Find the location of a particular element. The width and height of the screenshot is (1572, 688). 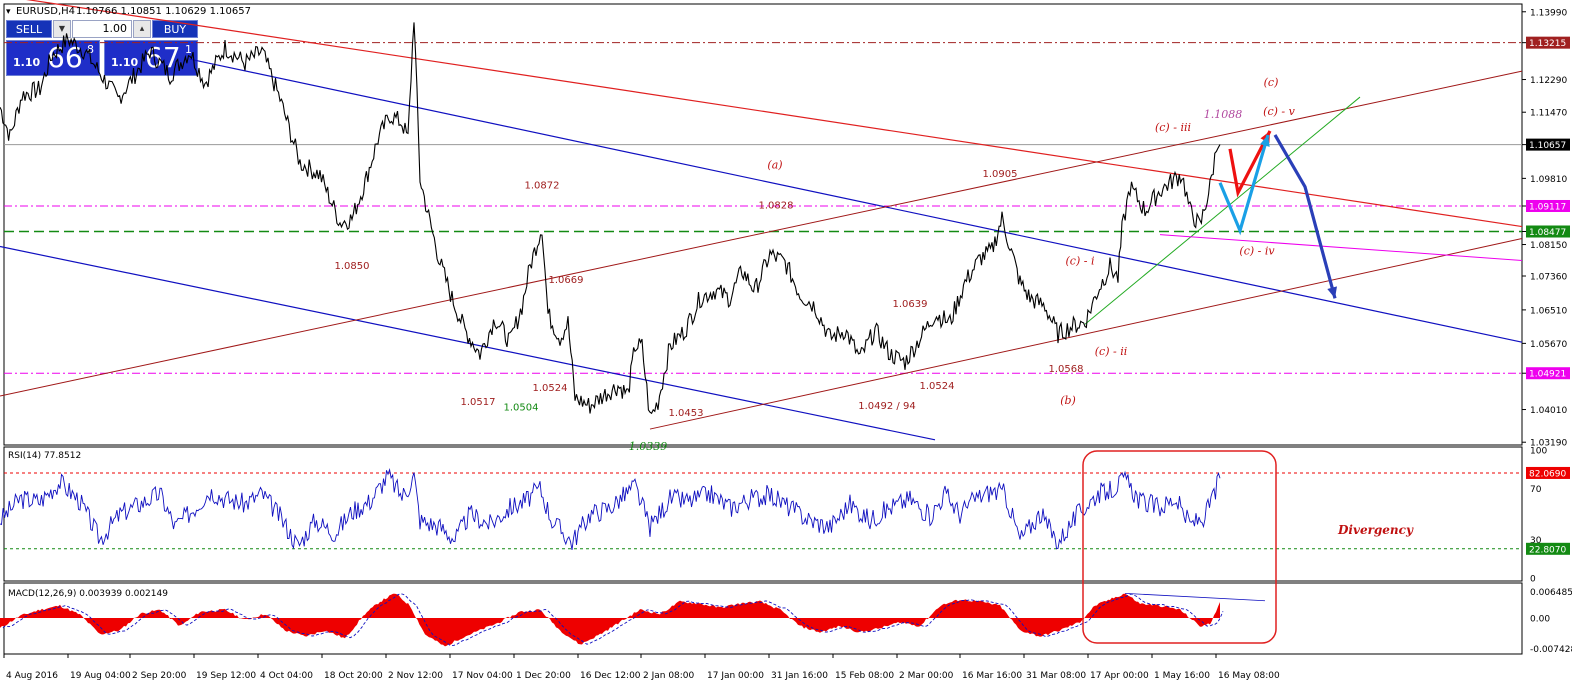

price-tags: 1.13215 1.10657 1.09117 1.08477 1.04921 is located at coordinates (1548, 208).